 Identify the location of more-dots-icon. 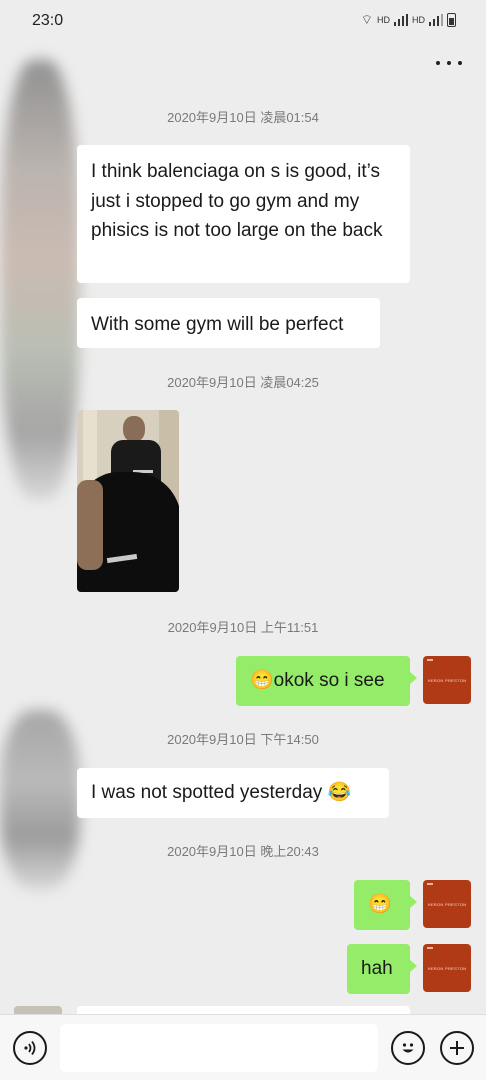
(449, 63).